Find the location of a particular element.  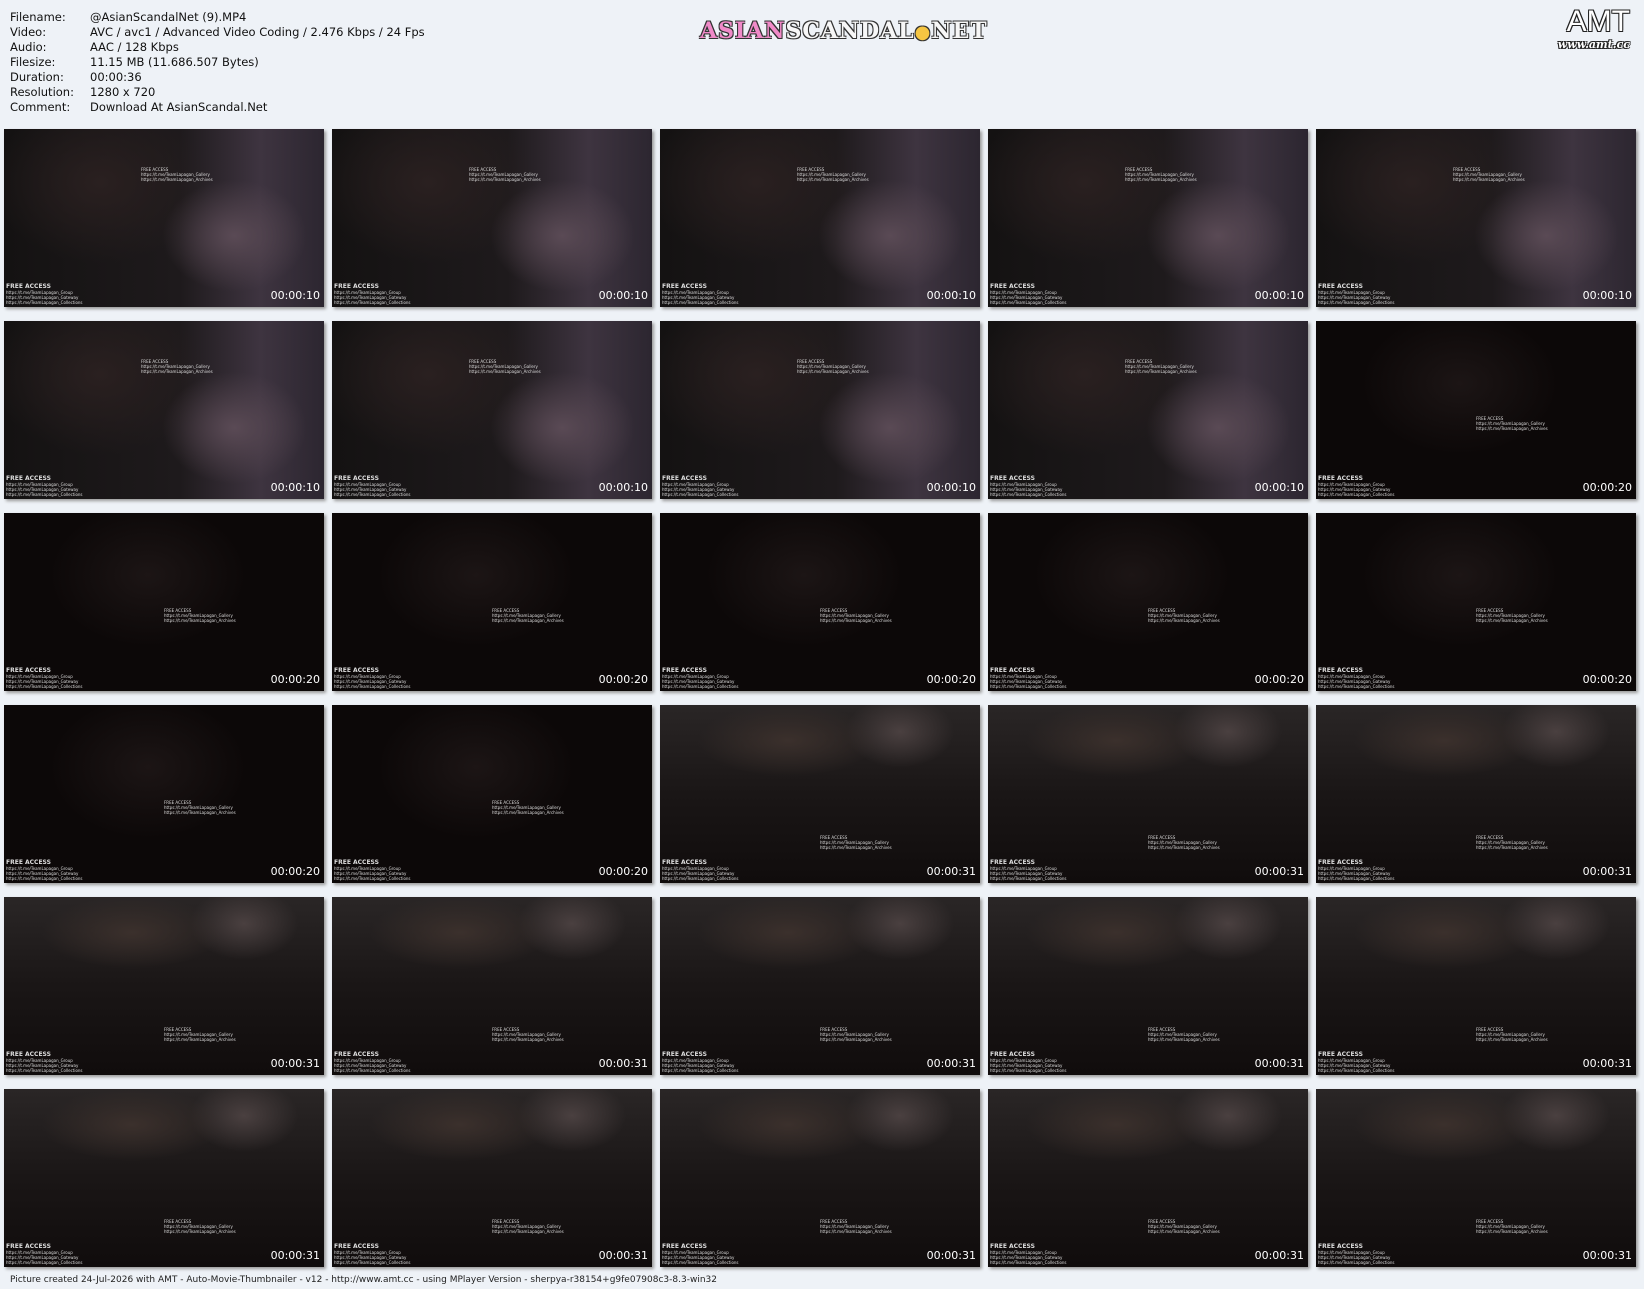

info-row: Filename: @AsianScandalNet (9).MP4 is located at coordinates (217, 17).